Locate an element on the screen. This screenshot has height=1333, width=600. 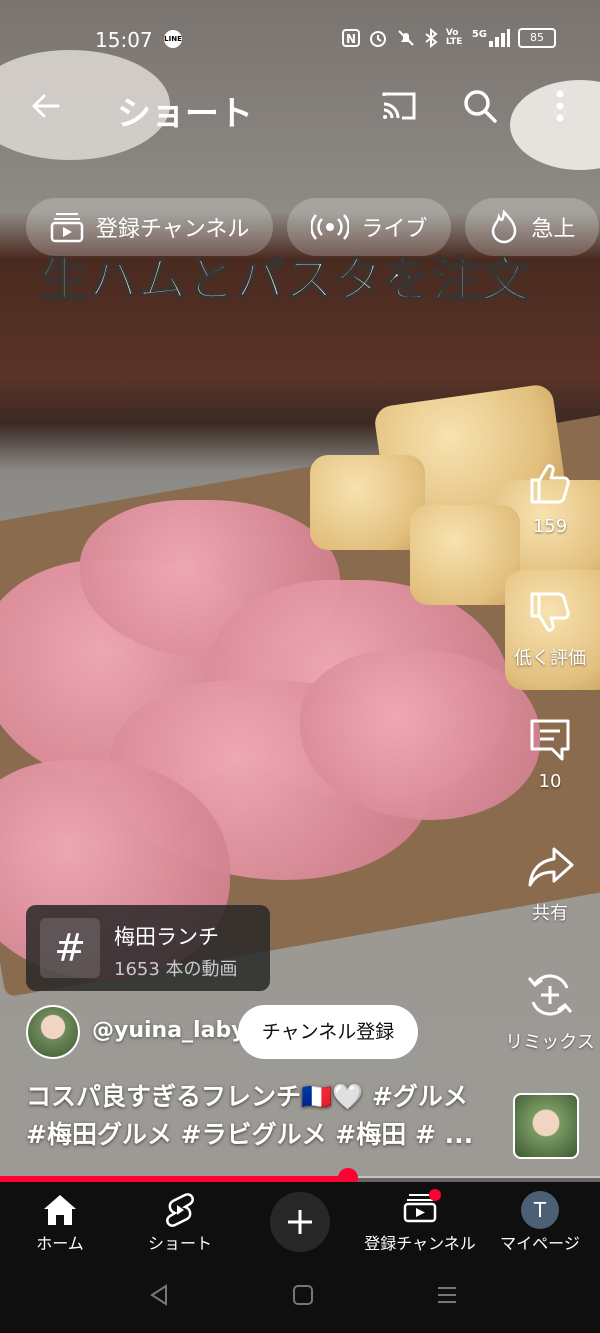
system-back-icon is located at coordinates (159, 1297).